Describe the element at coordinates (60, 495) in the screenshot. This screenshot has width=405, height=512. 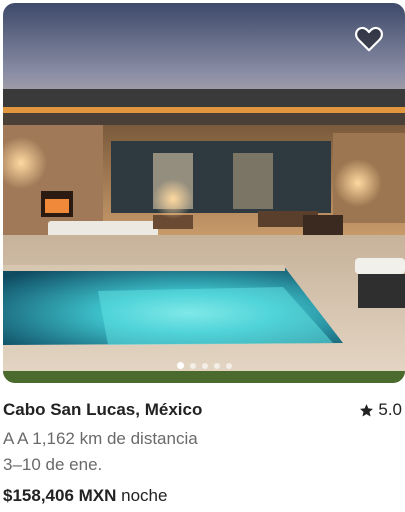
I see `listing-price: $158,406 MXN` at that location.